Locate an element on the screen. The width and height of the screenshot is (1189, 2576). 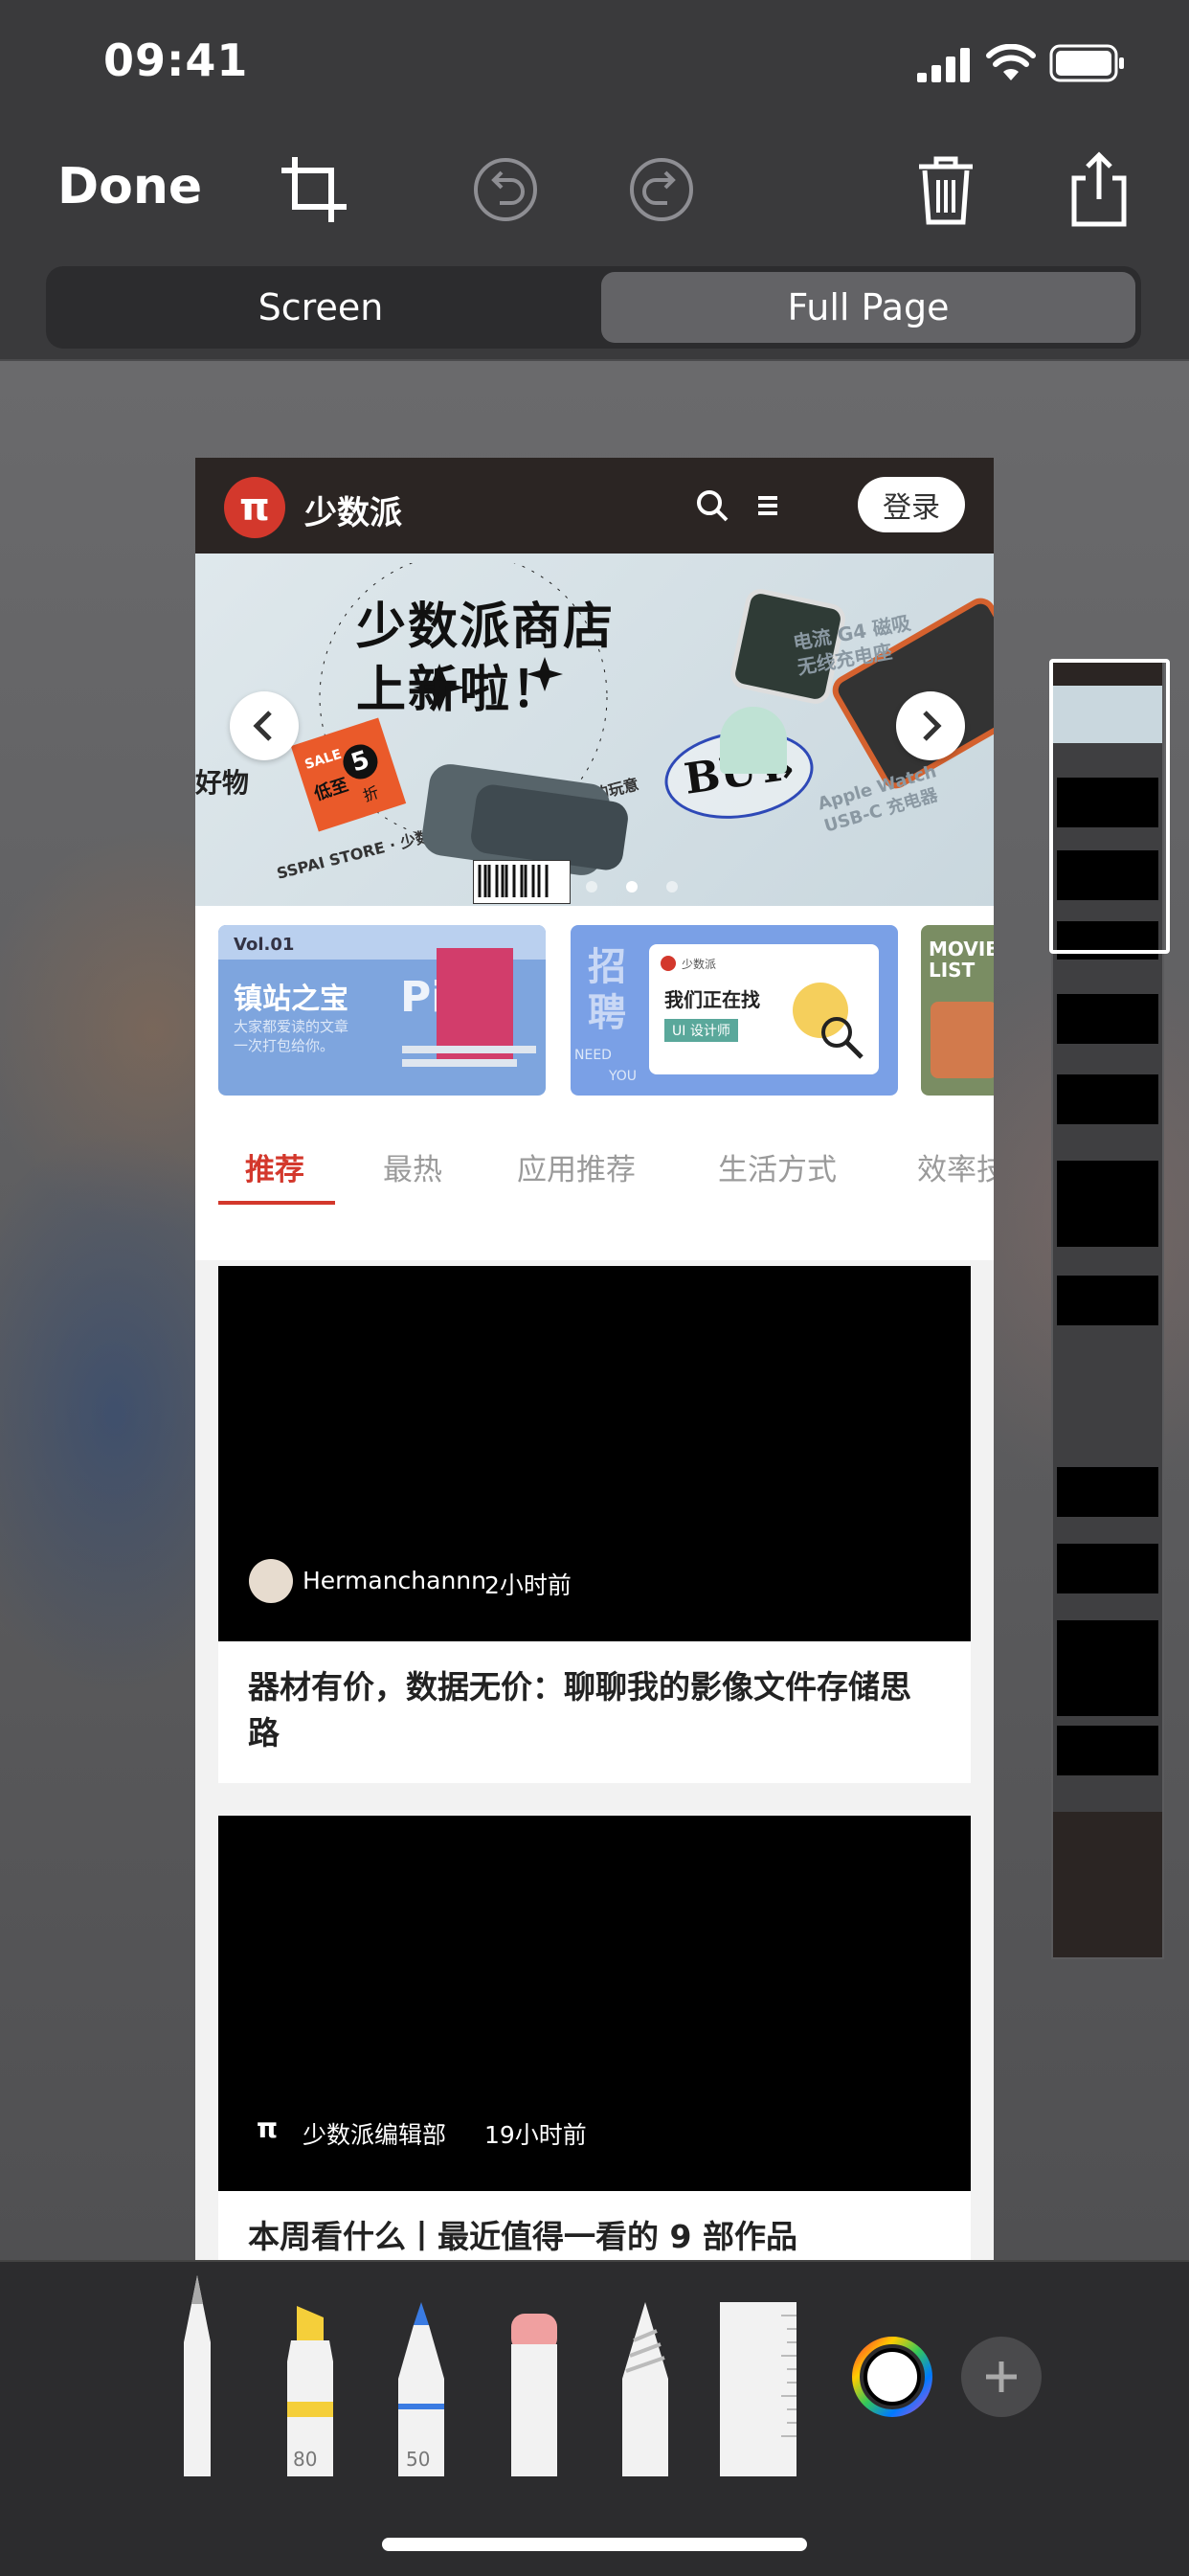
article-title: 器材有价，数据无价：聊聊我的影像文件存储思路 is located at coordinates (594, 1712).